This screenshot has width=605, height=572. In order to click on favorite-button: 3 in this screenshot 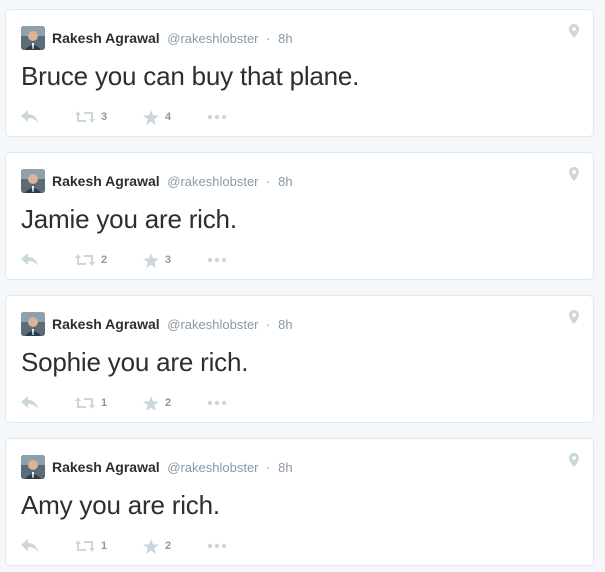, I will do `click(157, 260)`.